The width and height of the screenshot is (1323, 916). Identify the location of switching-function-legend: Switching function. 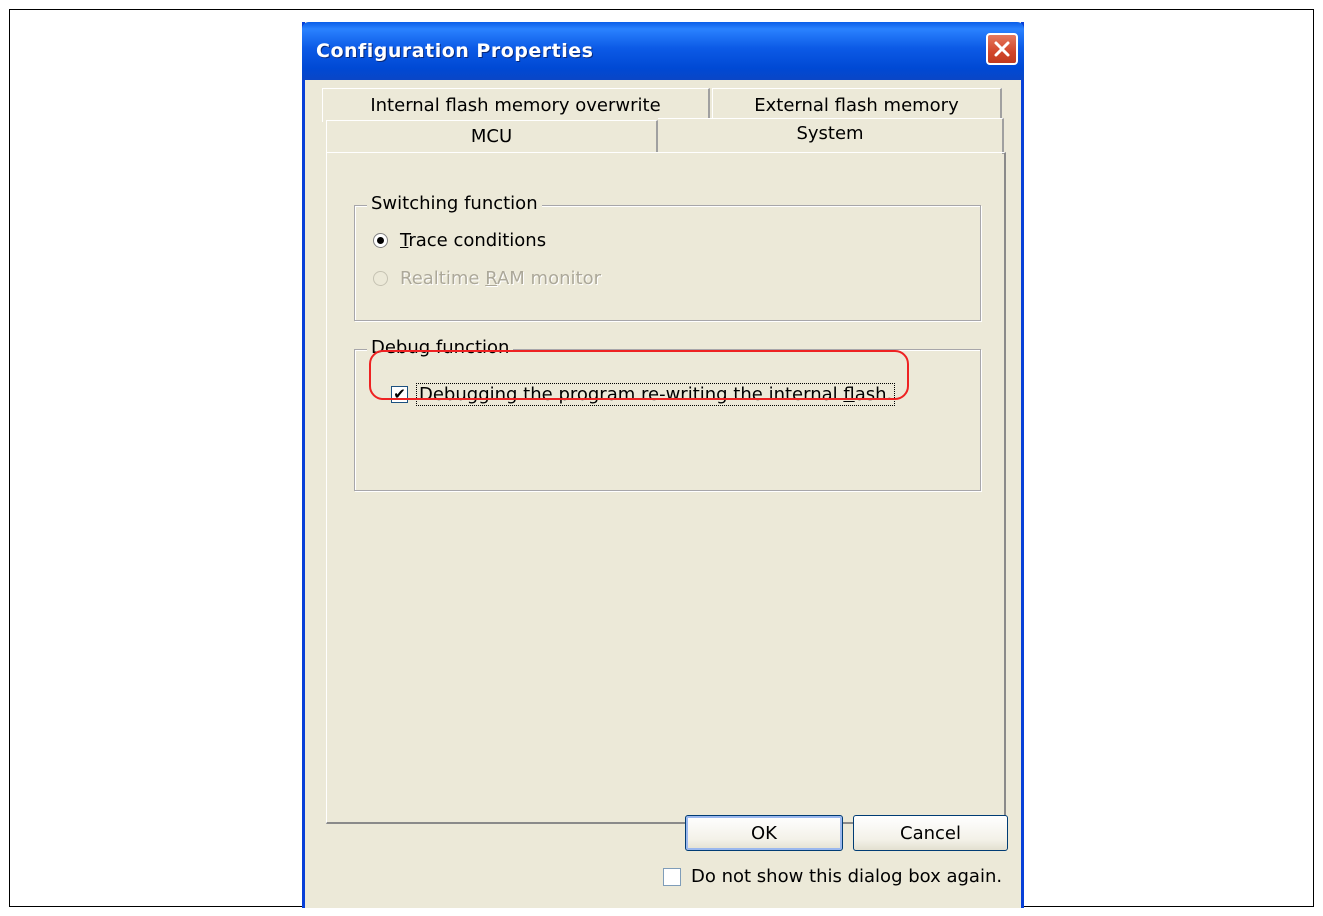
(454, 203).